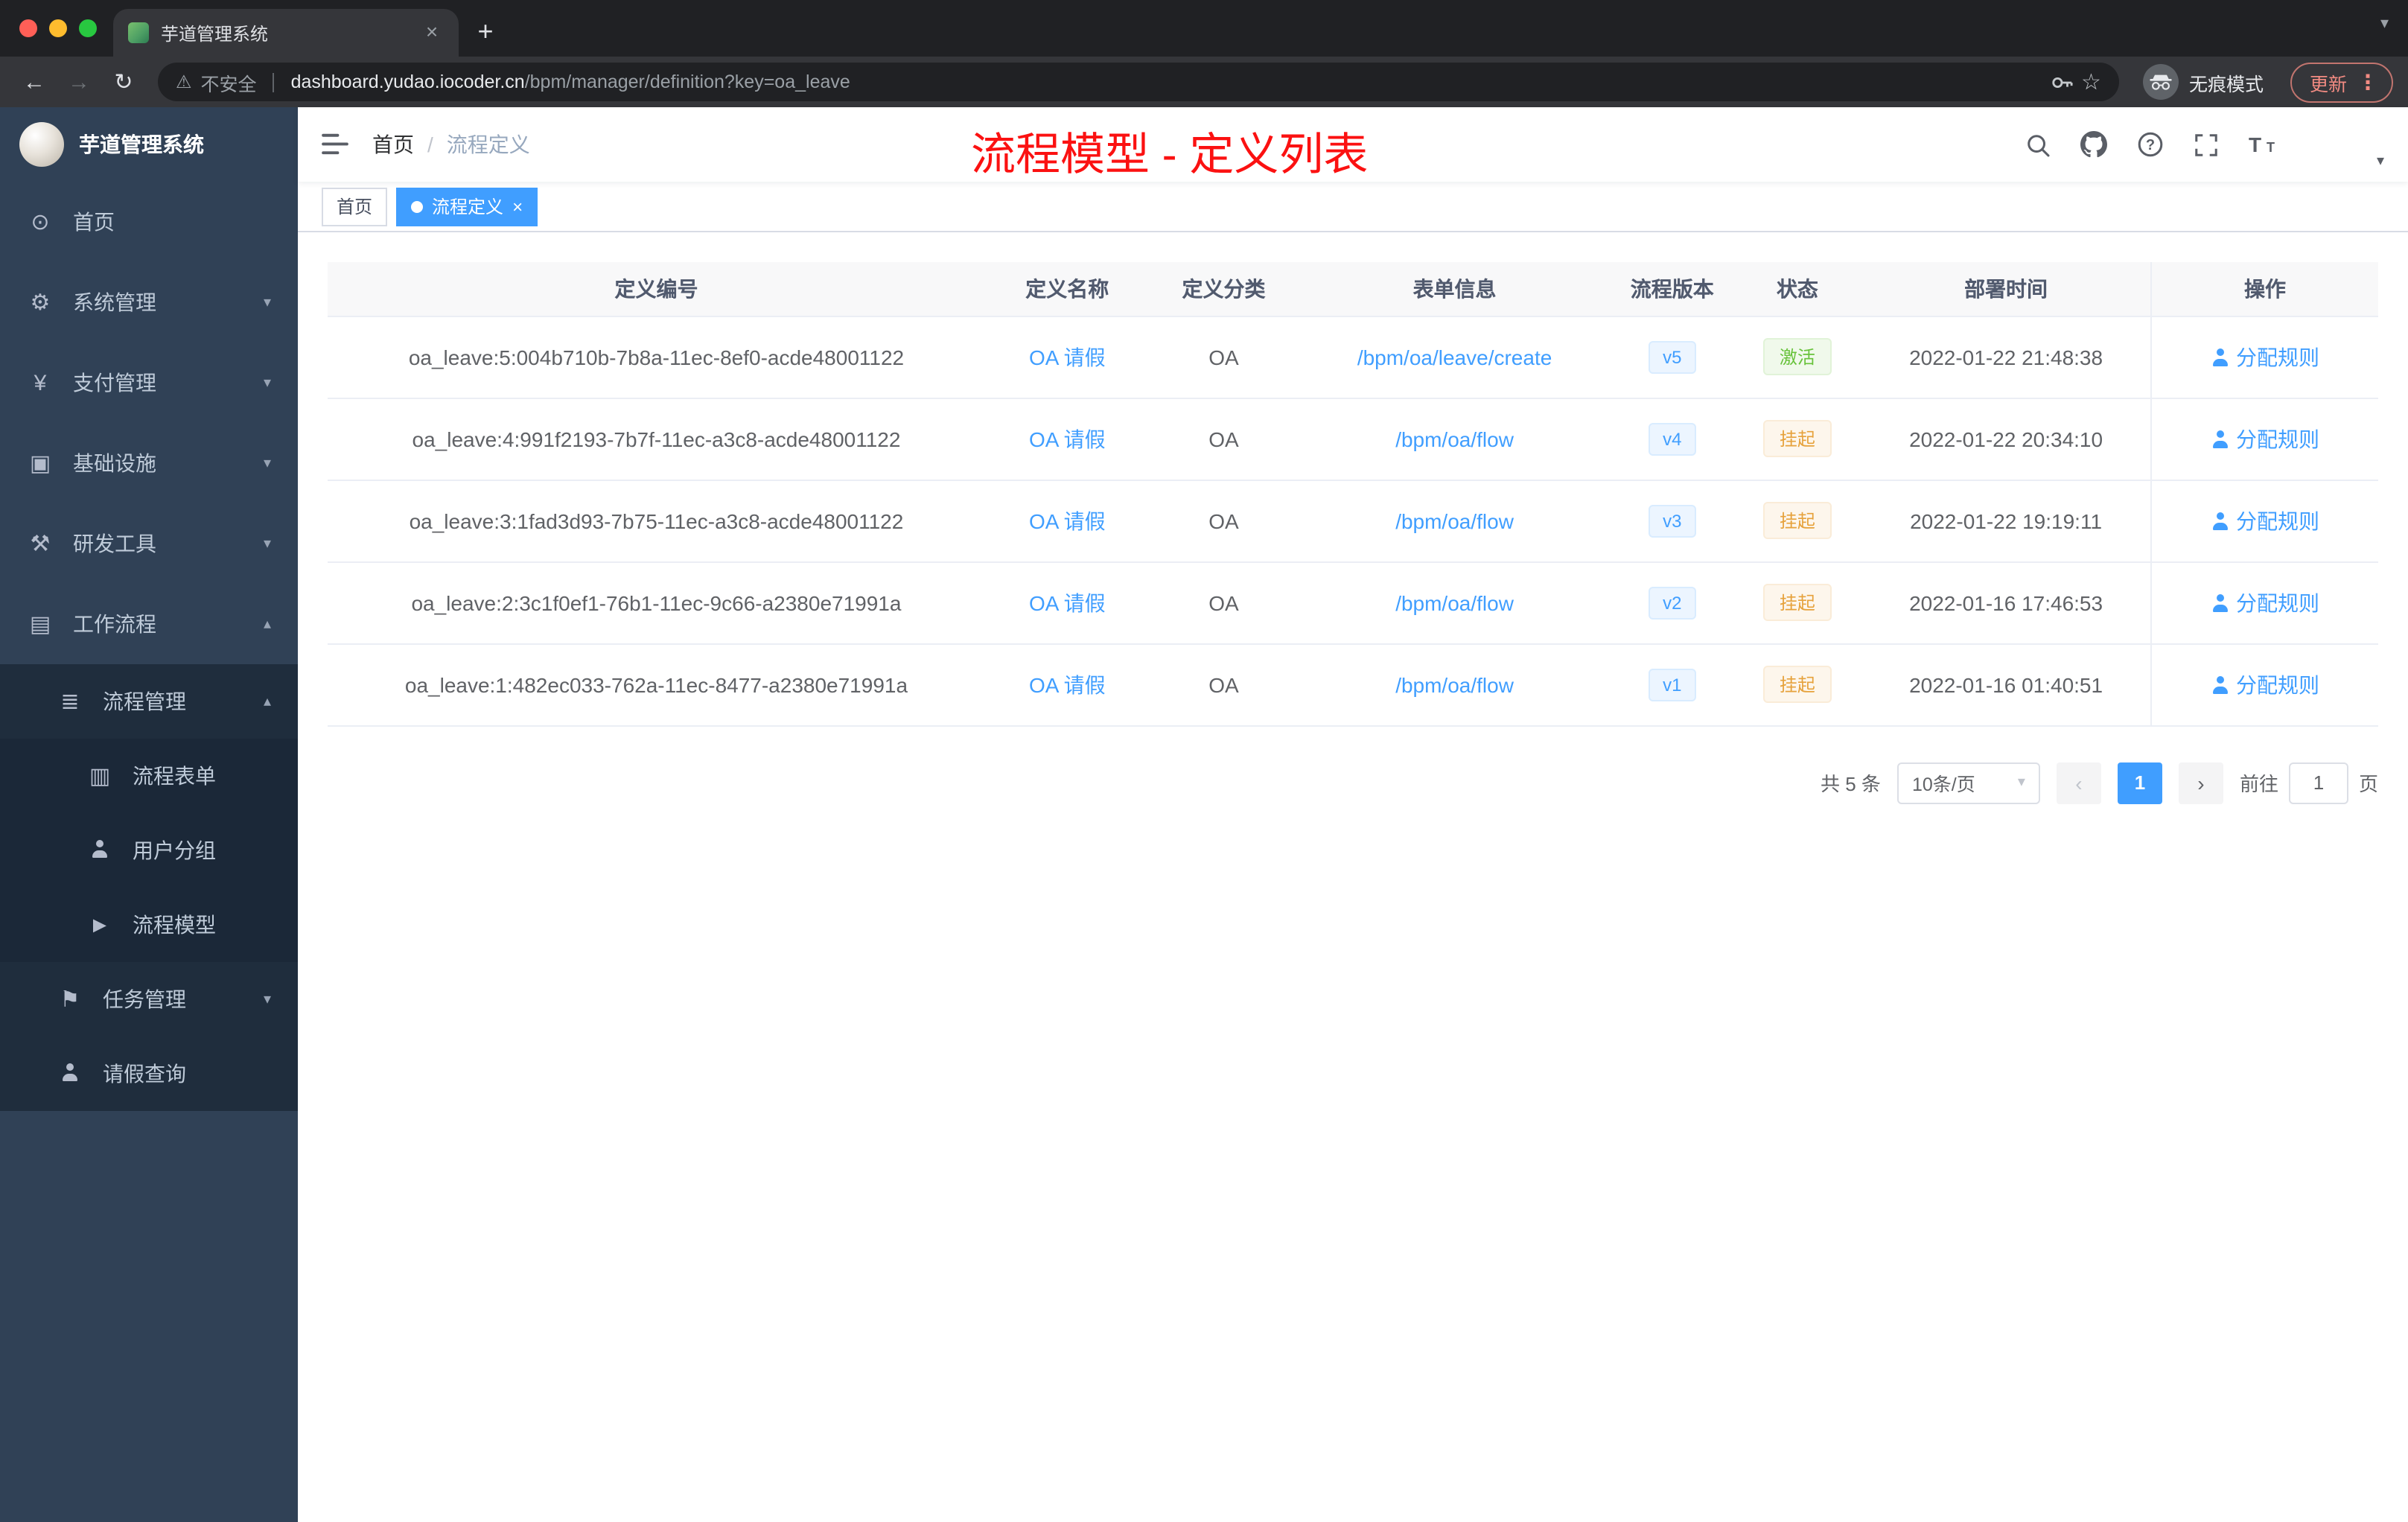 Image resolution: width=2408 pixels, height=1522 pixels. Describe the element at coordinates (2078, 782) in the screenshot. I see `prev-page-button: ‹` at that location.